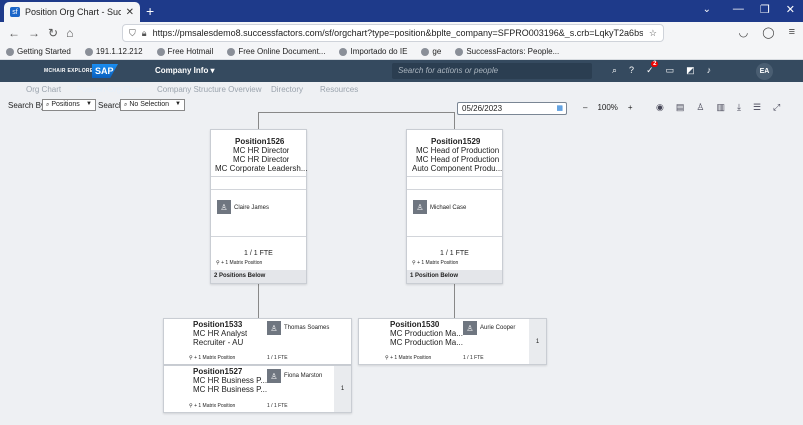 The height and width of the screenshot is (425, 803). What do you see at coordinates (585, 107) in the screenshot?
I see `zoom-out-button: –` at bounding box center [585, 107].